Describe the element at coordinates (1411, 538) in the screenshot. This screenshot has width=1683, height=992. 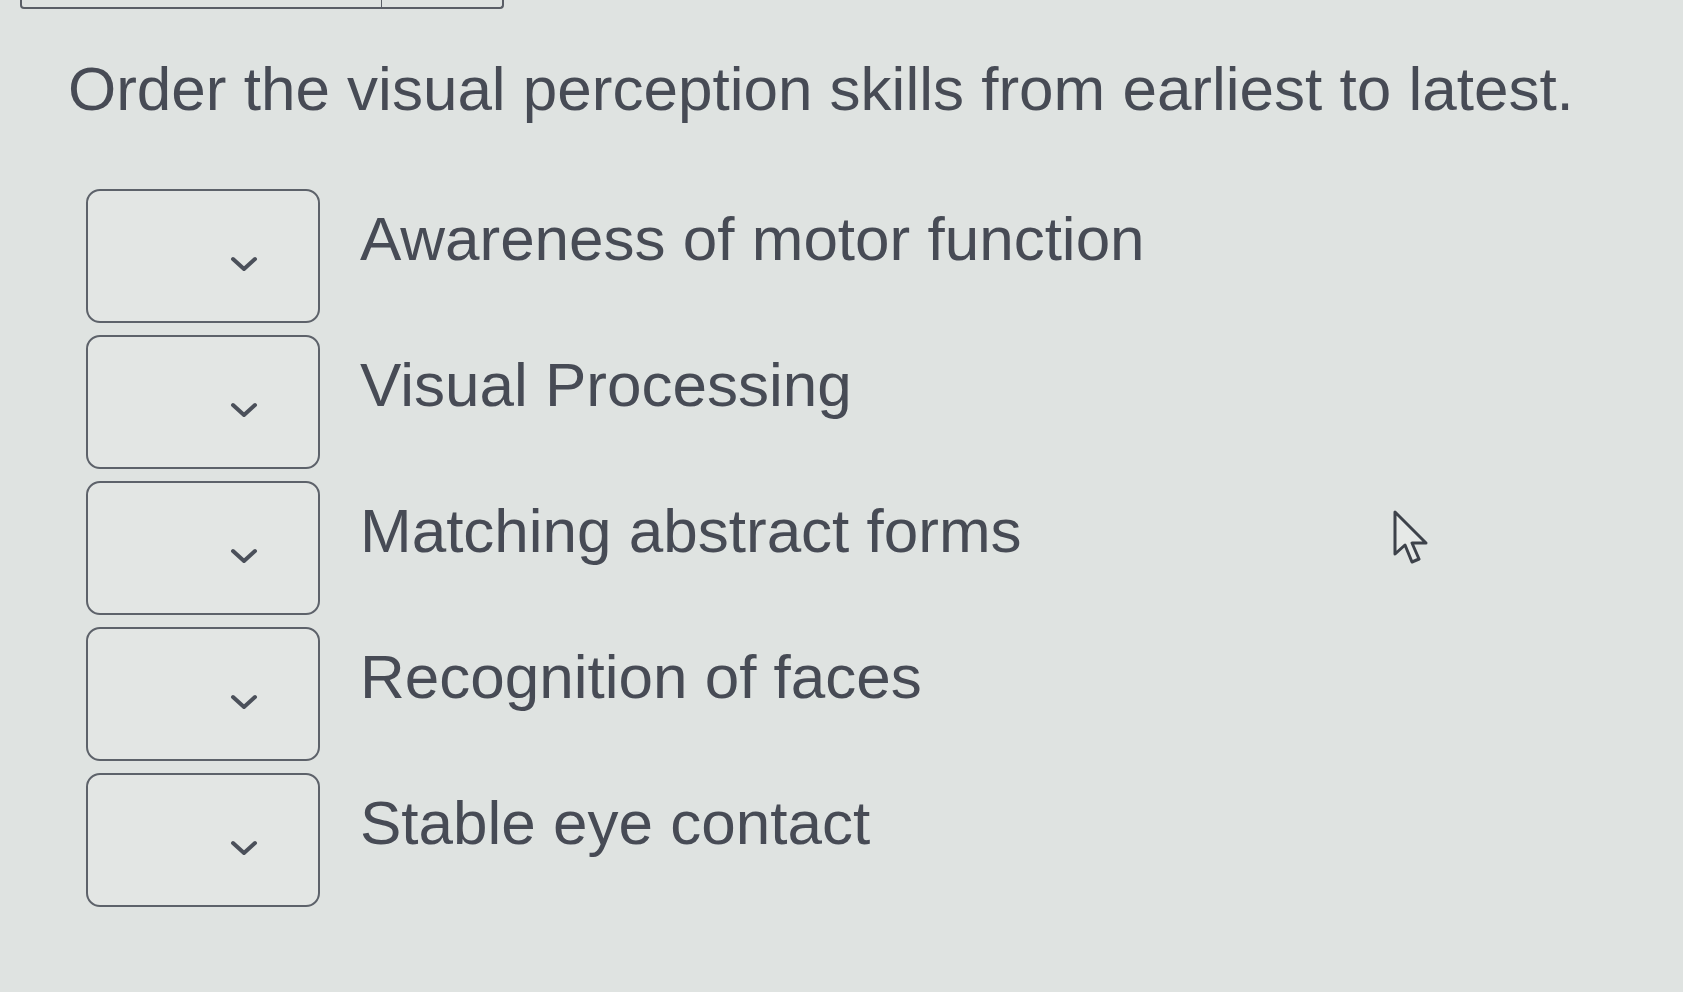
I see `mouse-pointer-icon` at that location.